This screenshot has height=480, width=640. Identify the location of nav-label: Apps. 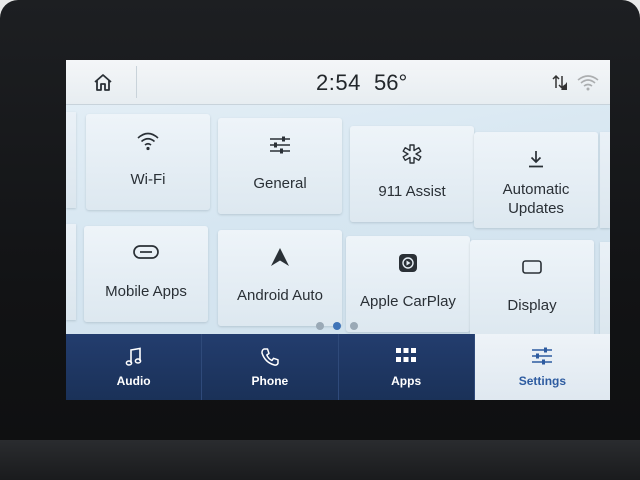
(406, 381).